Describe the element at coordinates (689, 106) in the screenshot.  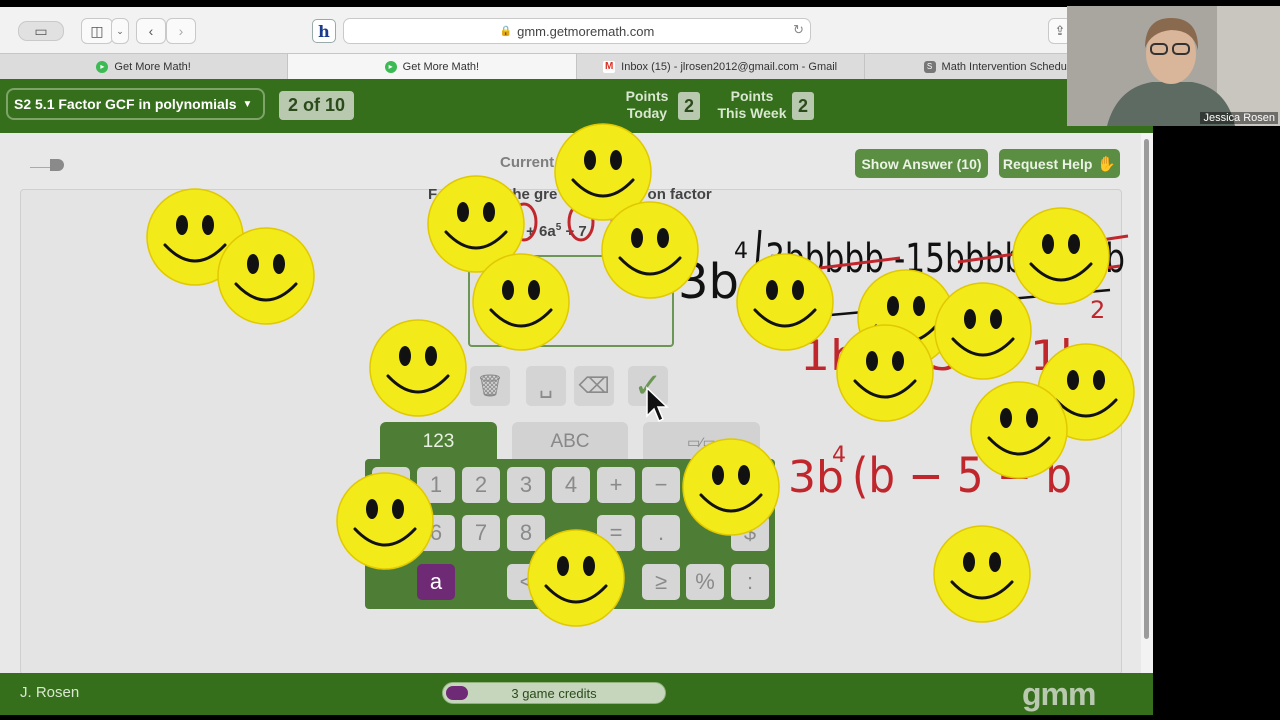
I see `points-today-value: 2` at that location.